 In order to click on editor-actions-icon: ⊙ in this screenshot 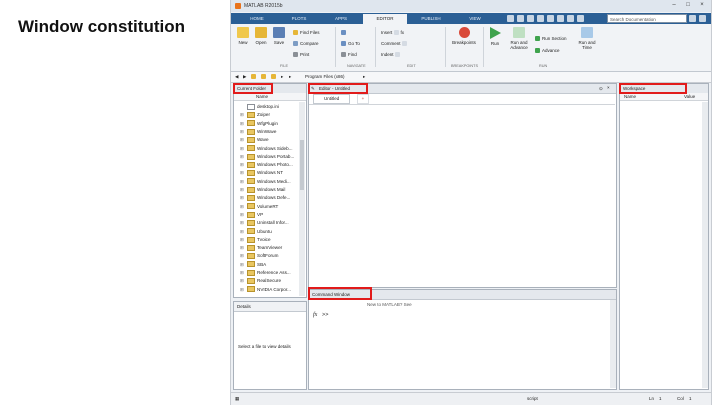, I will do `click(601, 89)`.